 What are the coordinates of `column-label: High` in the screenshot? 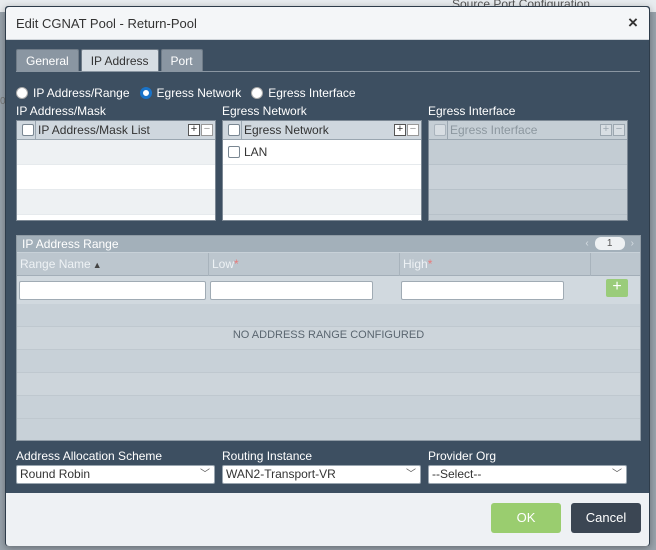 It's located at (415, 264).